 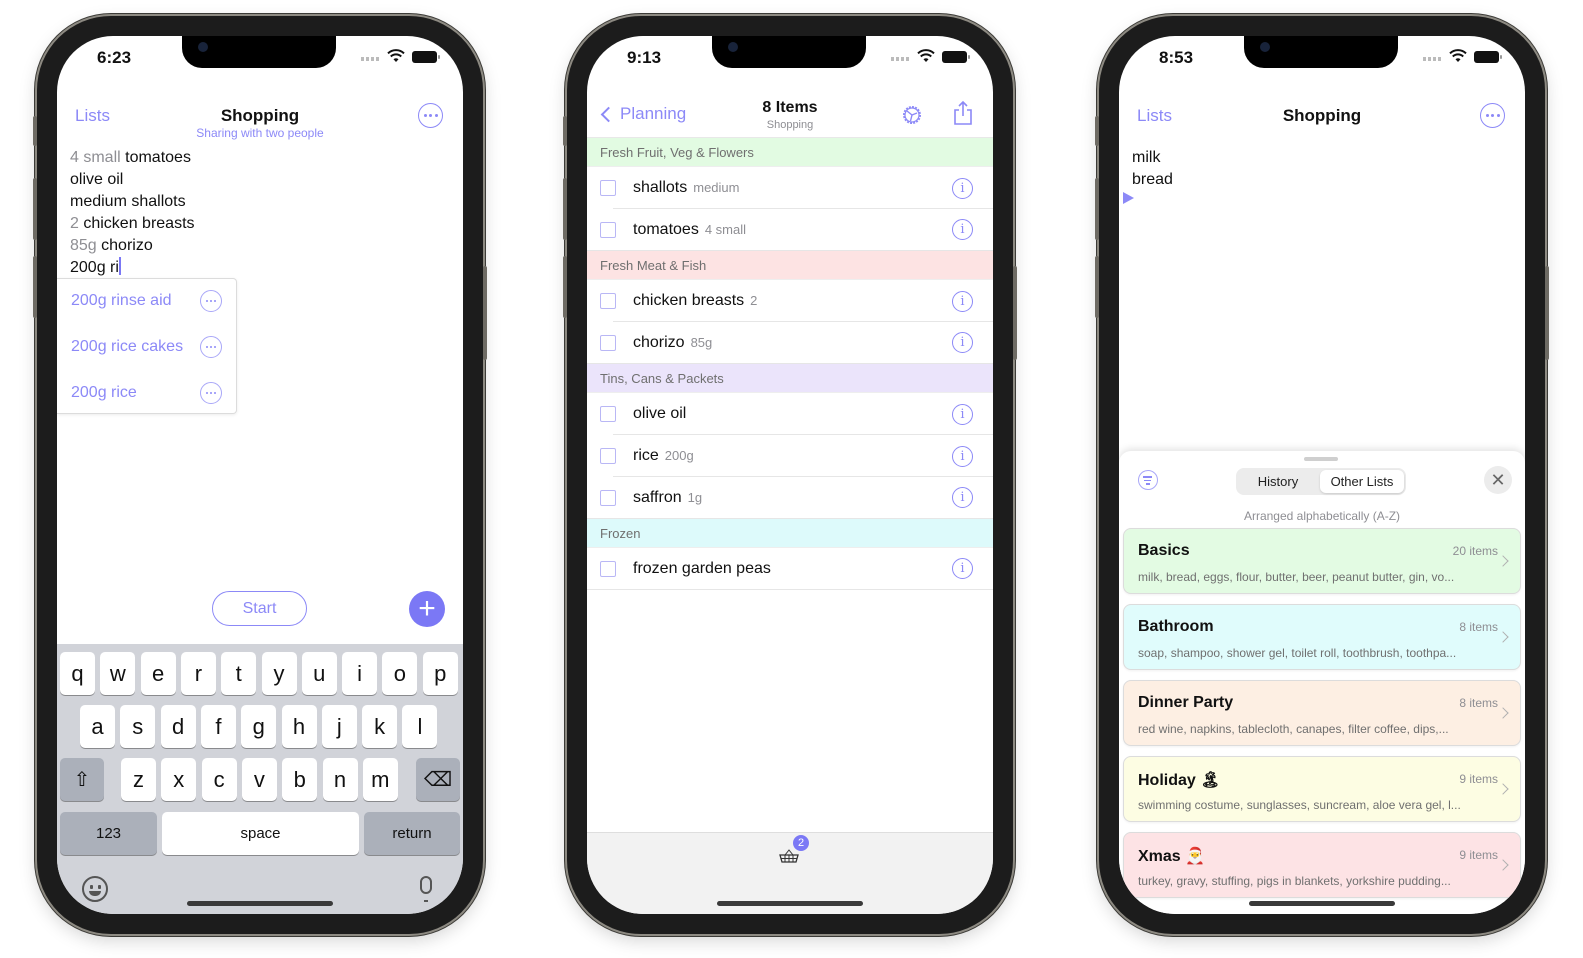 I want to click on item-quantity: 2, so click(x=754, y=300).